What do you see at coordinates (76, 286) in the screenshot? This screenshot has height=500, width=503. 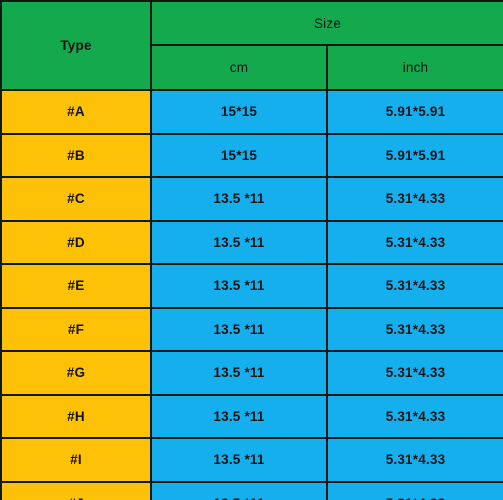 I see `cell-type: #E` at bounding box center [76, 286].